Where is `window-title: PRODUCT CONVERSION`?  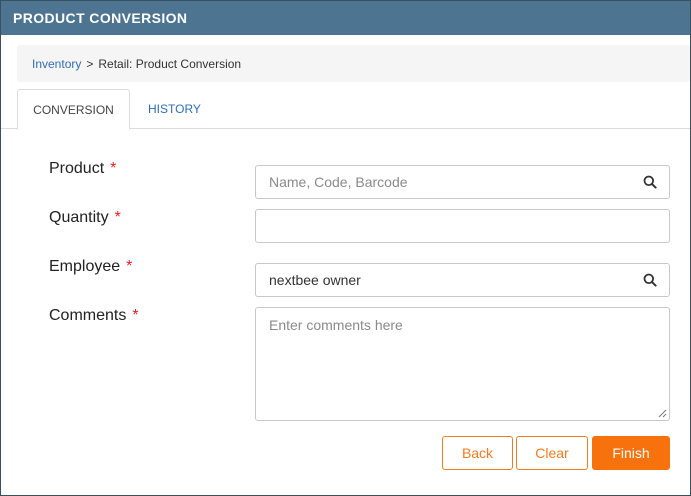 window-title: PRODUCT CONVERSION is located at coordinates (100, 18).